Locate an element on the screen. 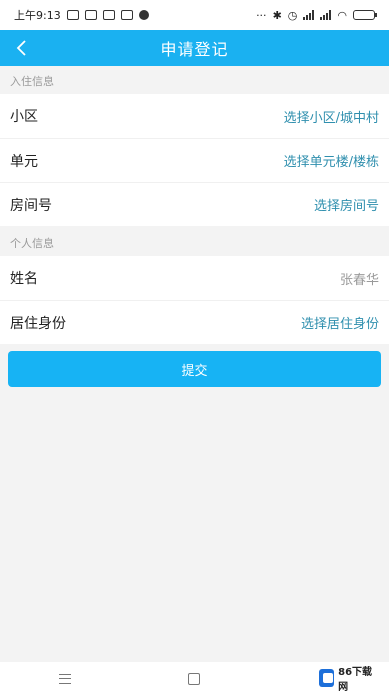  check-icon is located at coordinates (143, 15).